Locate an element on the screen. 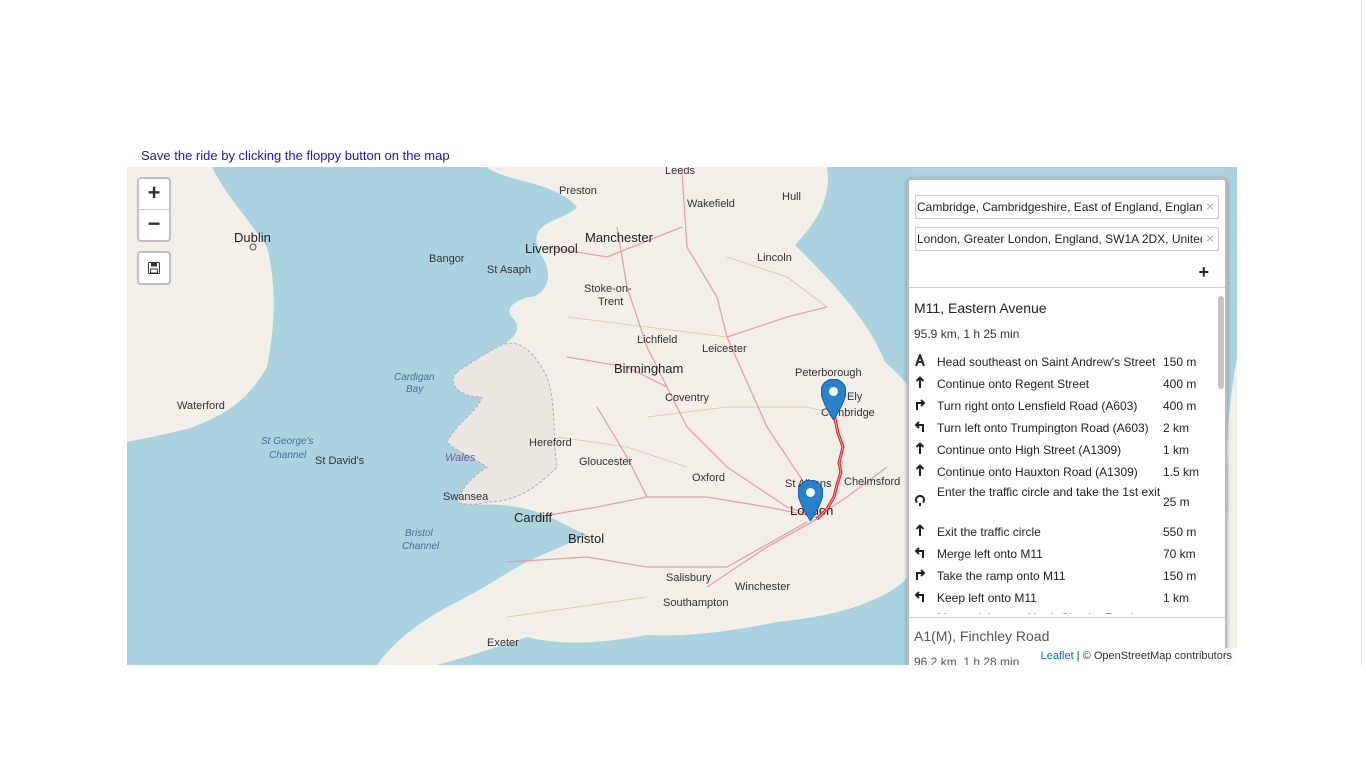 The height and width of the screenshot is (768, 1366). roundabout-icon is located at coordinates (920, 500).